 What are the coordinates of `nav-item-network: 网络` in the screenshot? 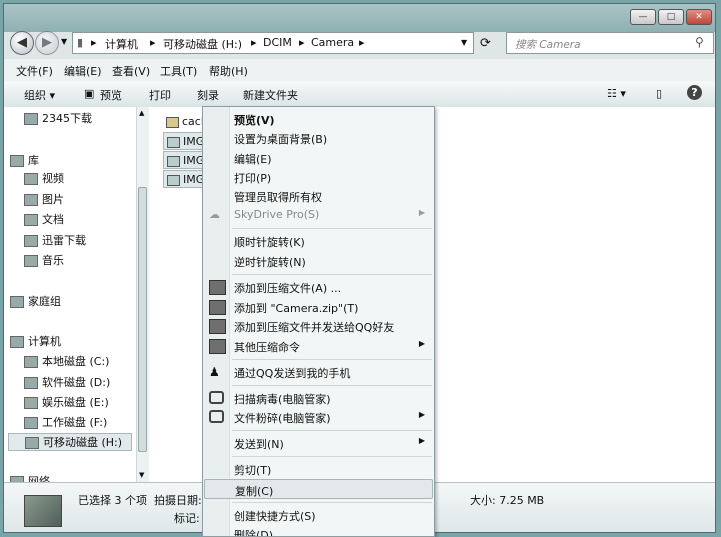 It's located at (30, 477).